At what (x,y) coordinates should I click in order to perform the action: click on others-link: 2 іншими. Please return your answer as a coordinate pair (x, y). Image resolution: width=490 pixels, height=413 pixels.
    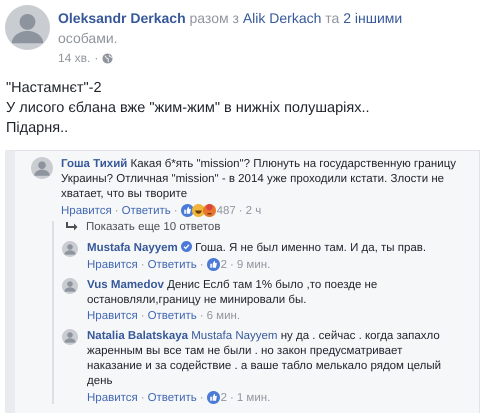
    Looking at the image, I should click on (372, 18).